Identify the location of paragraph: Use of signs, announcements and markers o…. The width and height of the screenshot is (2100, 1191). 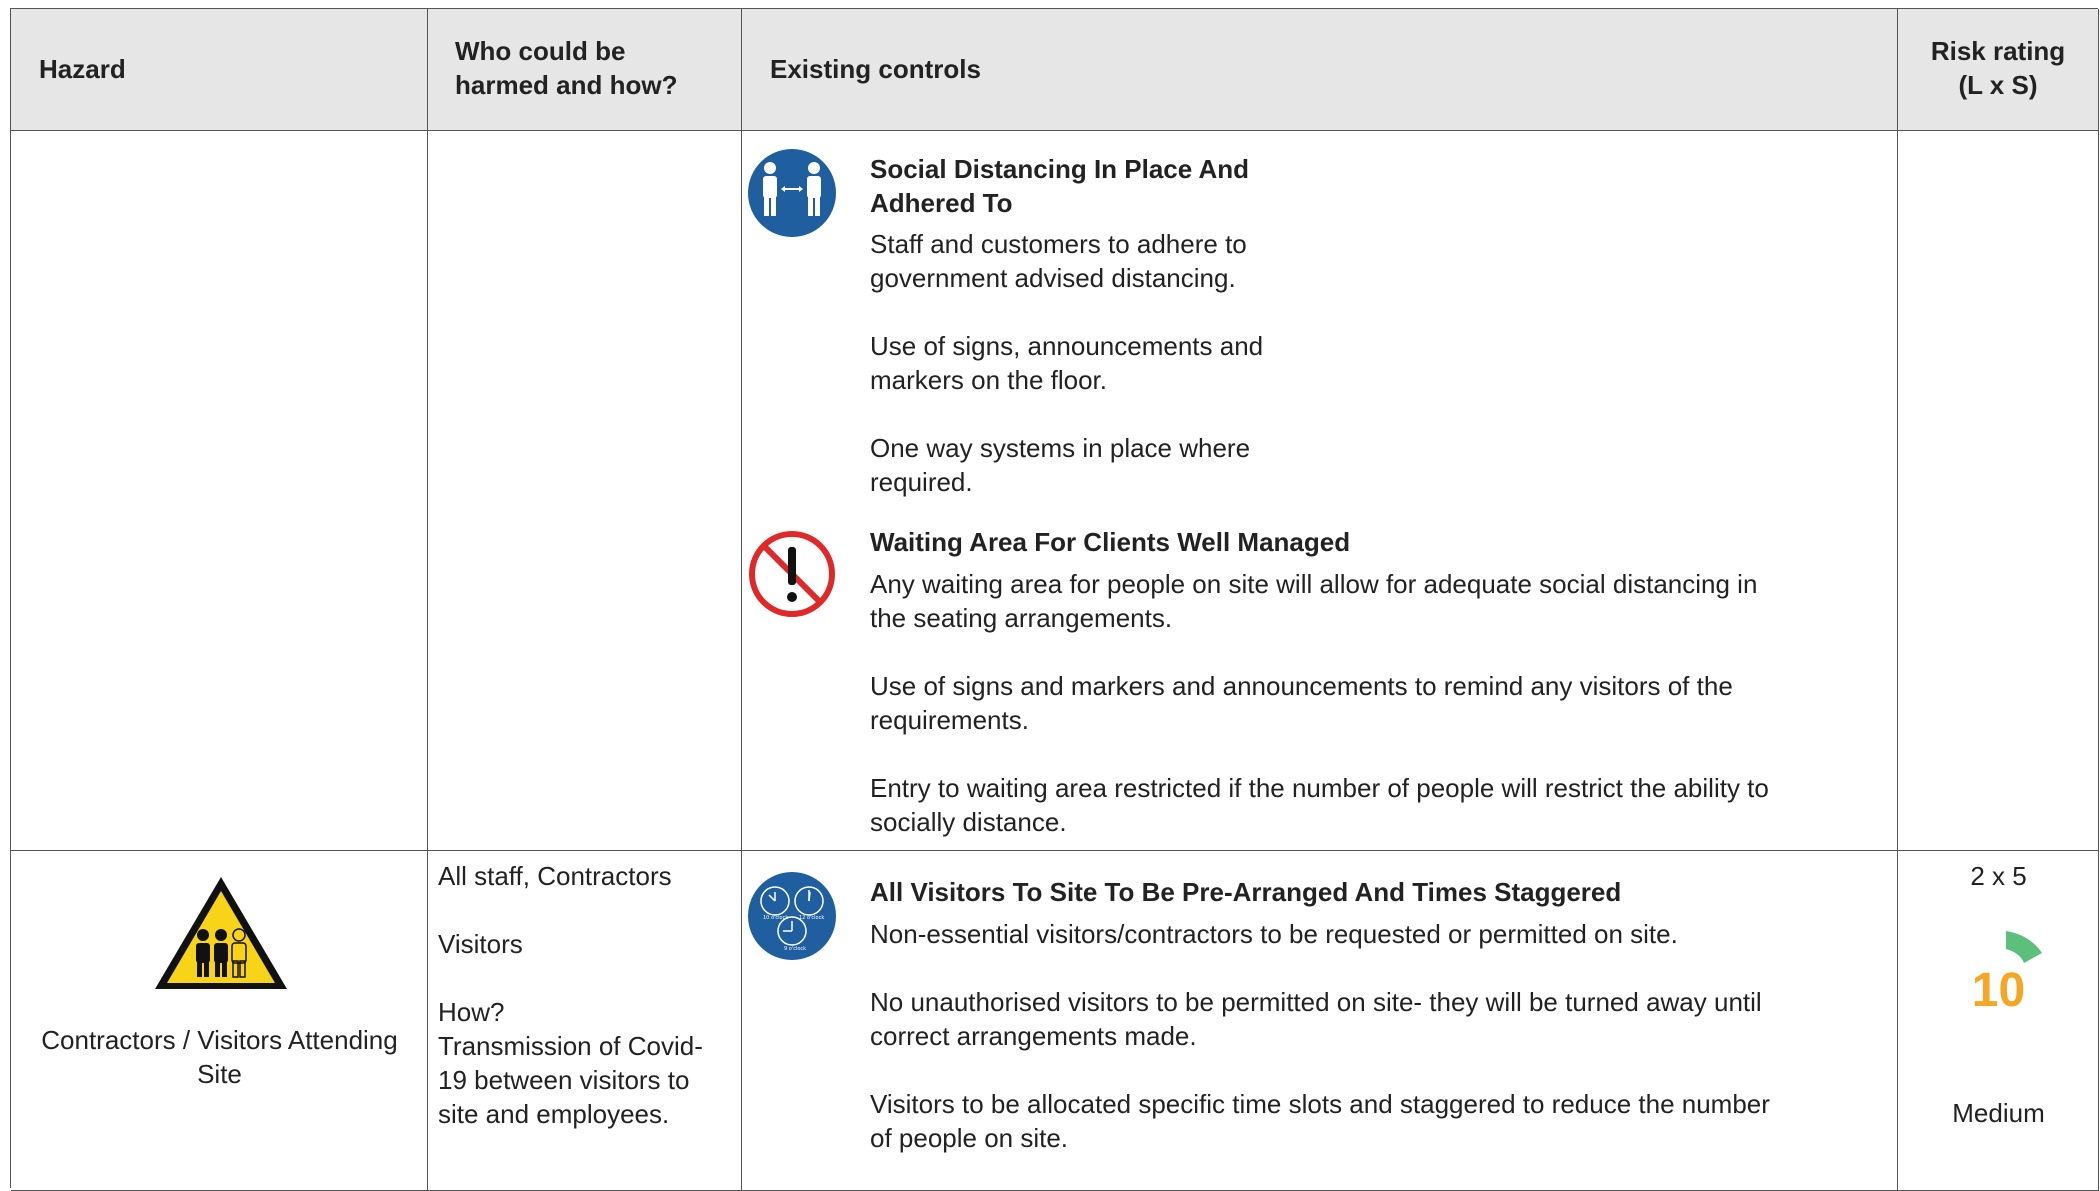
(1067, 363).